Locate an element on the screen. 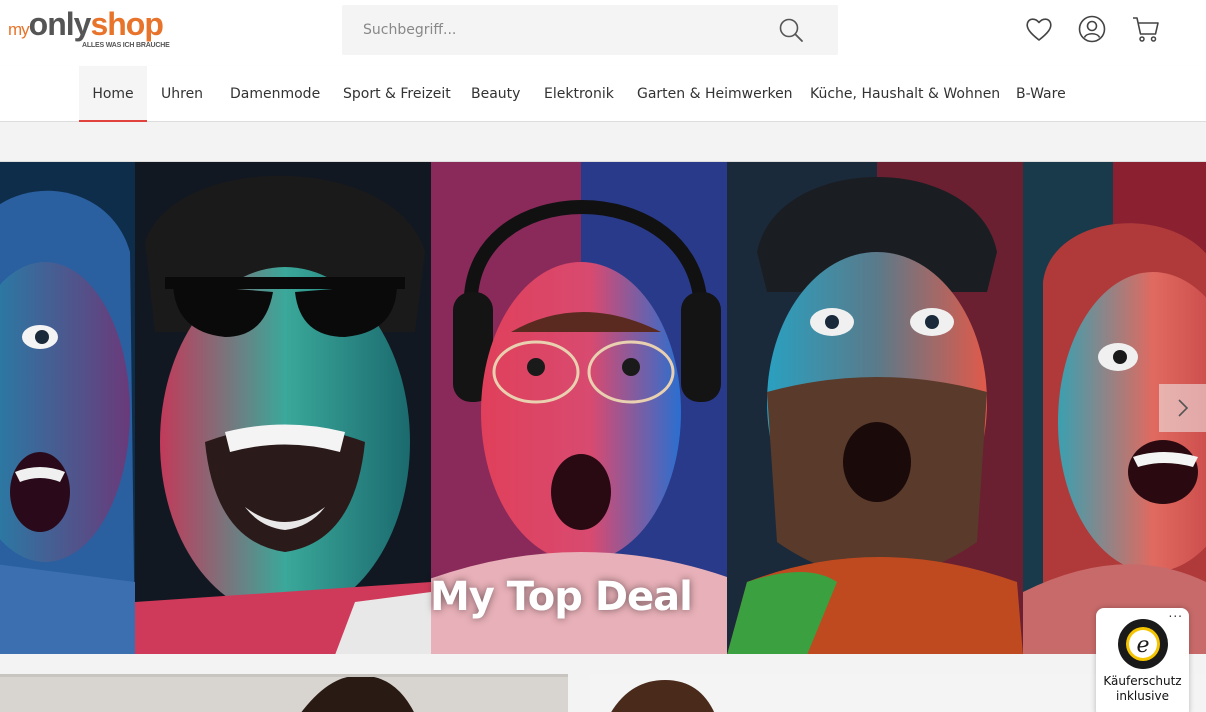  slider-next-button is located at coordinates (1182, 408).